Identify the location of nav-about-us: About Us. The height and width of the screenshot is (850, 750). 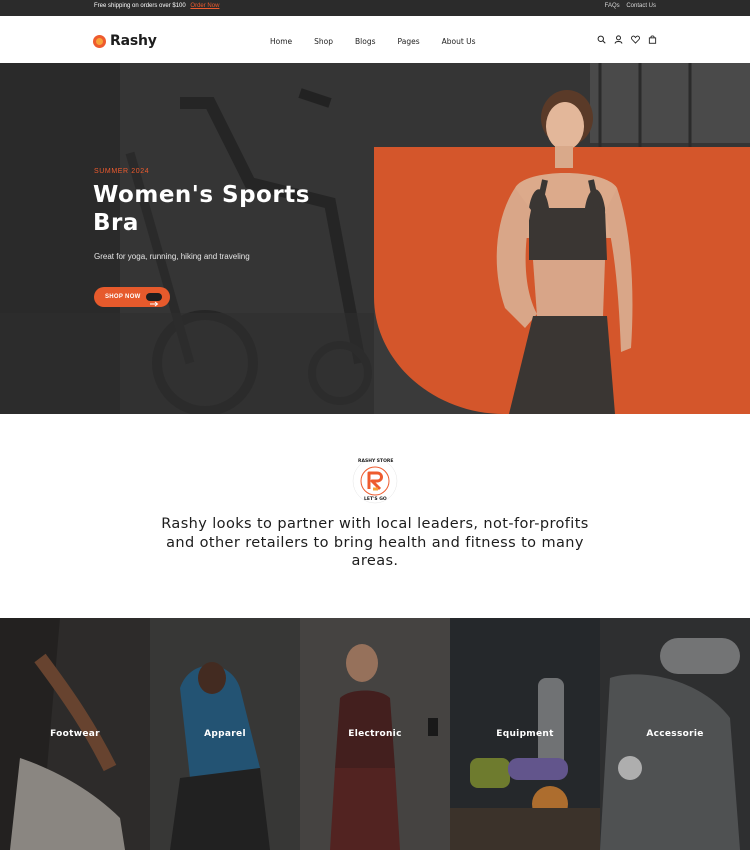
(459, 41).